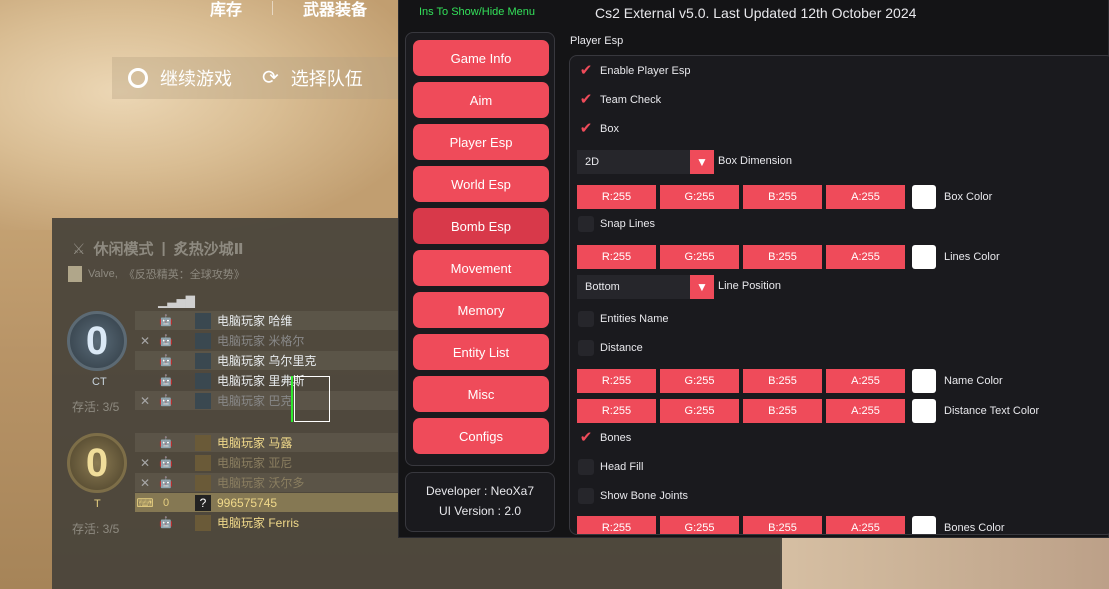 The image size is (1109, 589). Describe the element at coordinates (634, 71) in the screenshot. I see `enable-player-esp-checkbox: ✔ Enable Player Esp` at that location.